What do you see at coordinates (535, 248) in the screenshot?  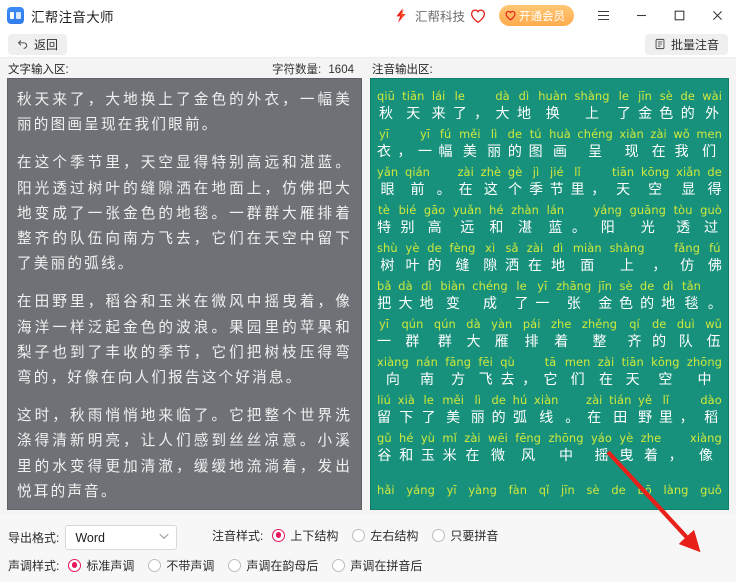 I see `pinyin-text: zài` at bounding box center [535, 248].